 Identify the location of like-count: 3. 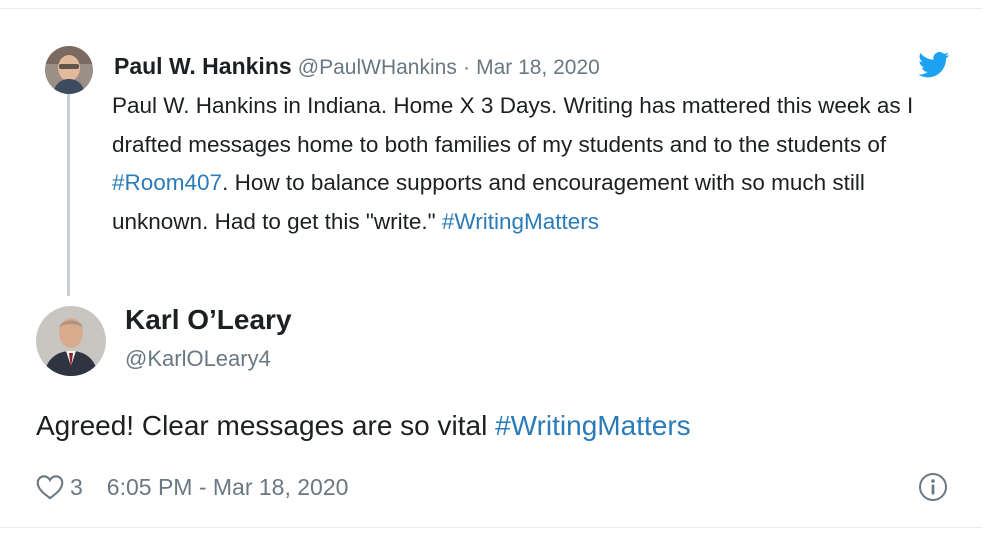
(76, 487).